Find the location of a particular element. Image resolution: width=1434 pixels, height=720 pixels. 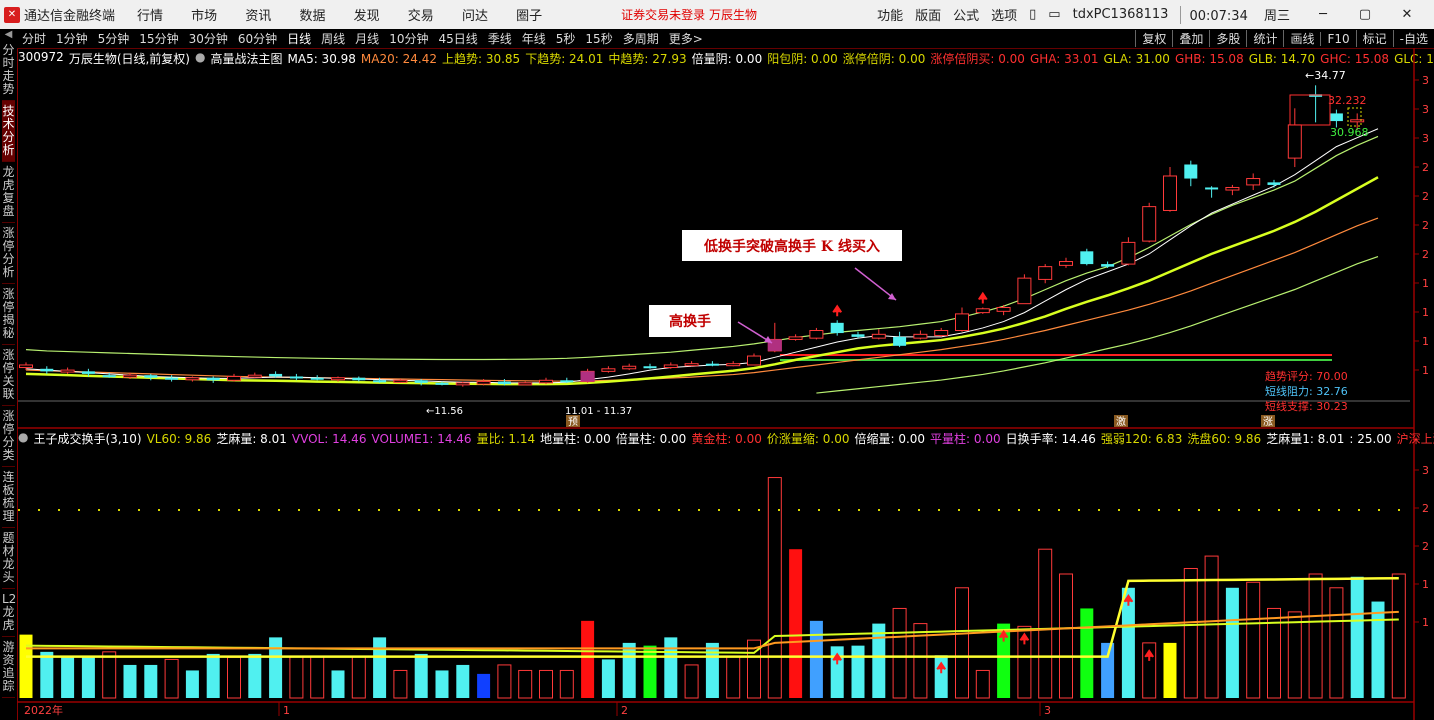

minimize-icon: ─ is located at coordinates (1323, 14).